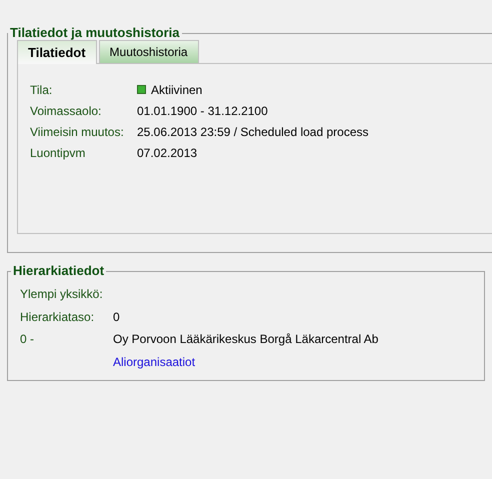  What do you see at coordinates (95, 33) in the screenshot?
I see `section-title: Tilatiedot ja muutoshistoria` at bounding box center [95, 33].